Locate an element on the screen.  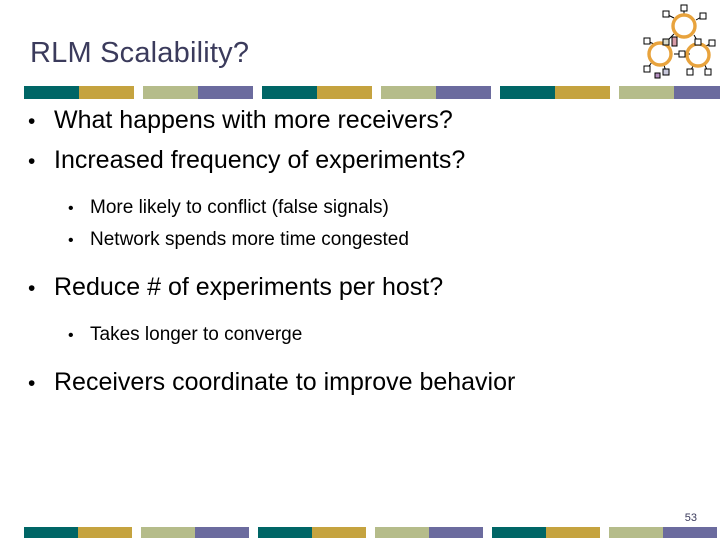
bullet-item: • Reduce # of experiments per host? is located at coordinates (362, 288).